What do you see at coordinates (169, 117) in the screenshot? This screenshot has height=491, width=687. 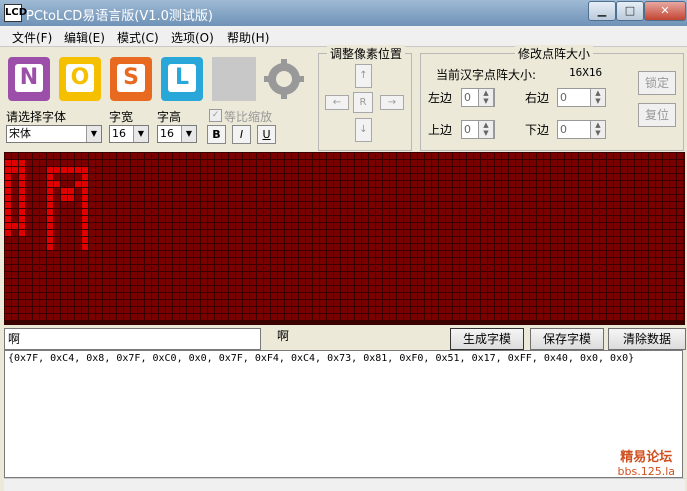 I see `font-height-label: 字高` at bounding box center [169, 117].